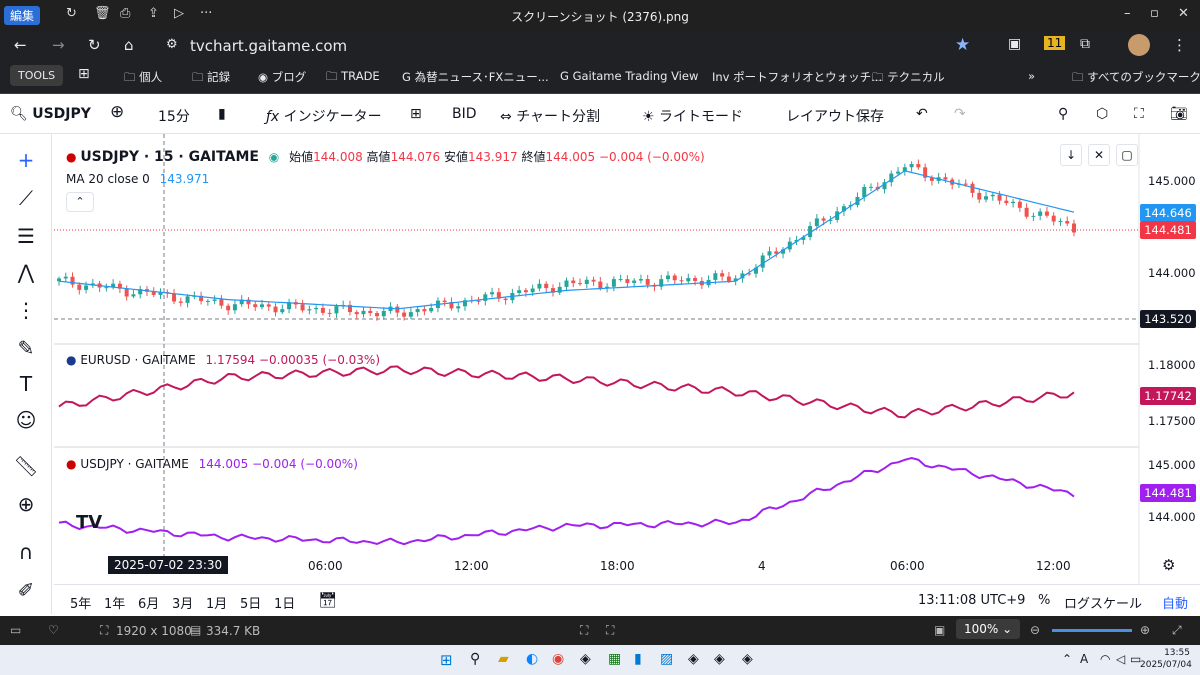 This screenshot has height=675, width=1200. I want to click on photos-icon: ▨, so click(666, 659).